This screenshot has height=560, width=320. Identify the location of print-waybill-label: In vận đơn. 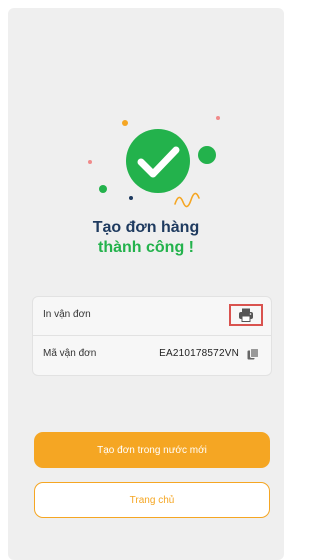
(67, 314).